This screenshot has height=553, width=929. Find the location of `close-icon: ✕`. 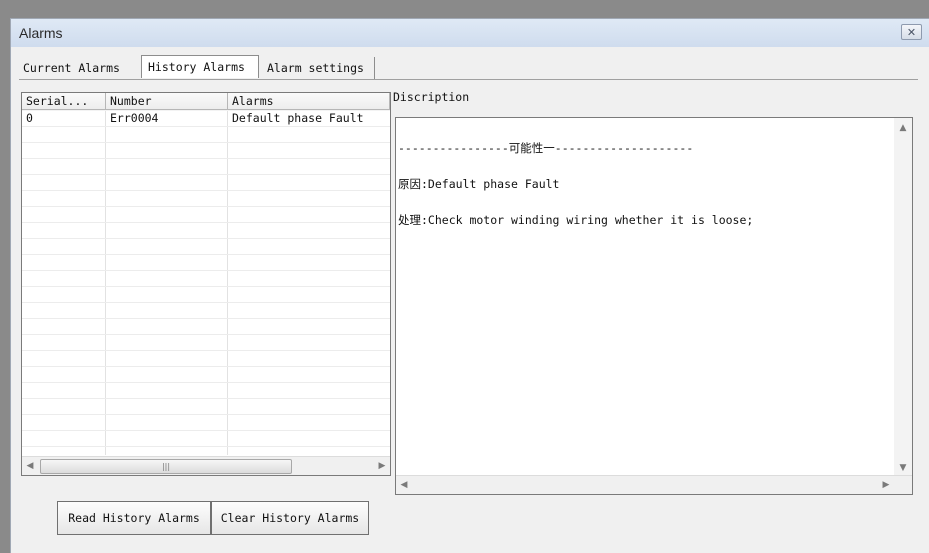

close-icon: ✕ is located at coordinates (911, 32).